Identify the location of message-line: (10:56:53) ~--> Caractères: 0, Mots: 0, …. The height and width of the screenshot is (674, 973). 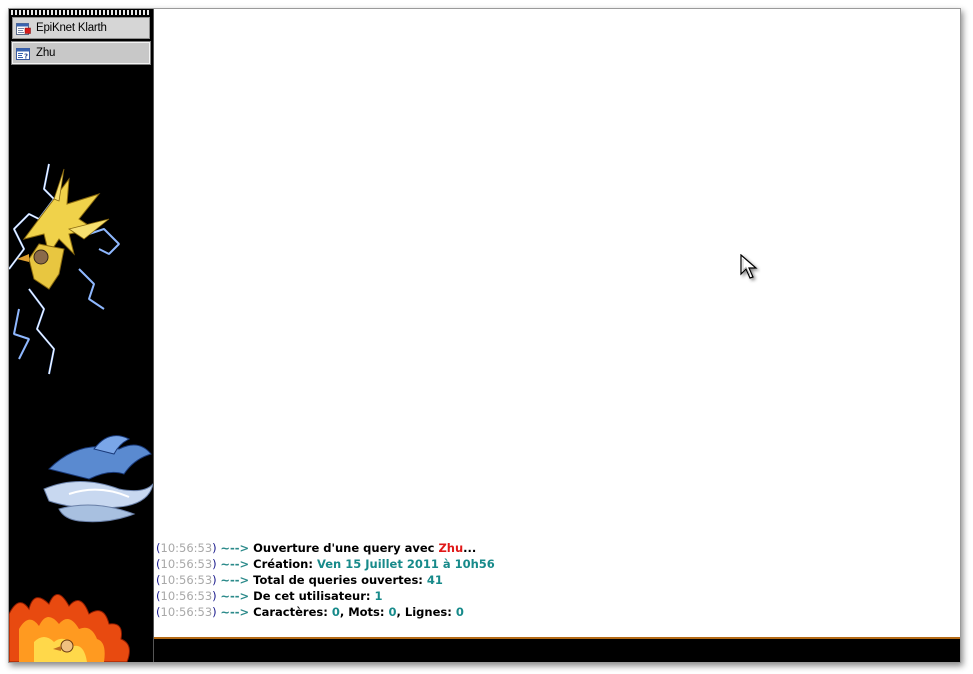
(325, 612).